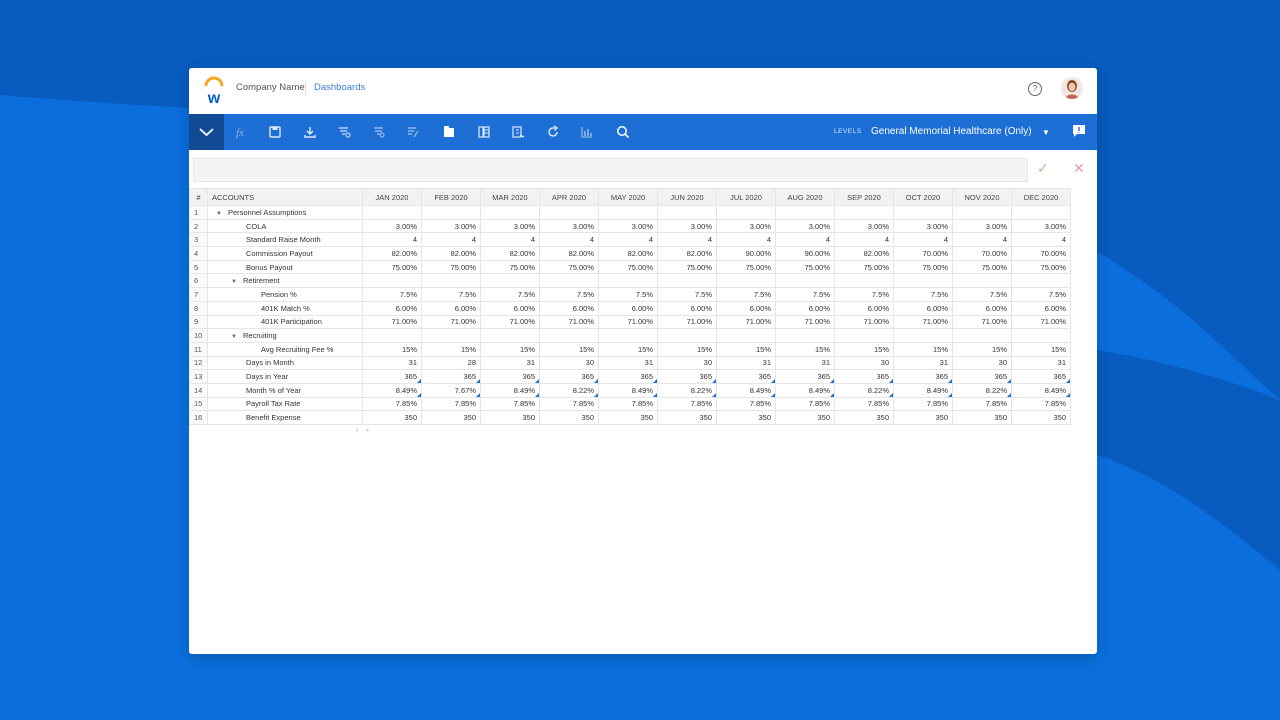 The image size is (1280, 720). I want to click on expand-caret-icon: ▼, so click(234, 337).